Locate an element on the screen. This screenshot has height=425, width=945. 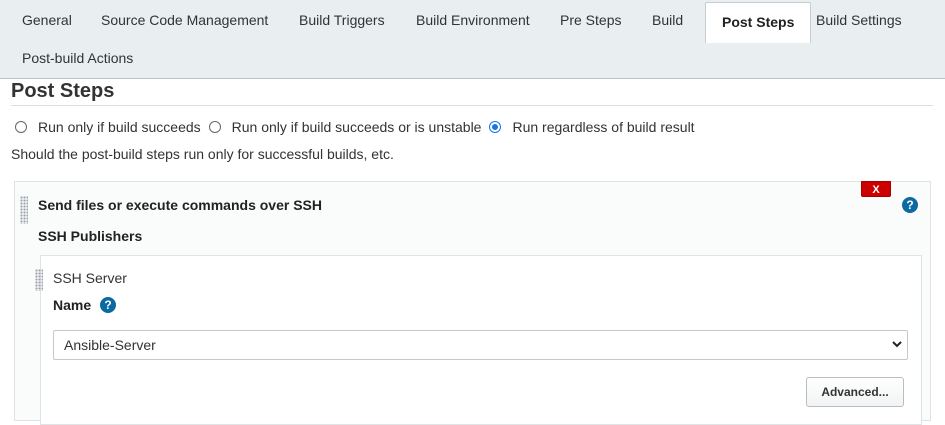
name-label-text: Name is located at coordinates (72, 305).